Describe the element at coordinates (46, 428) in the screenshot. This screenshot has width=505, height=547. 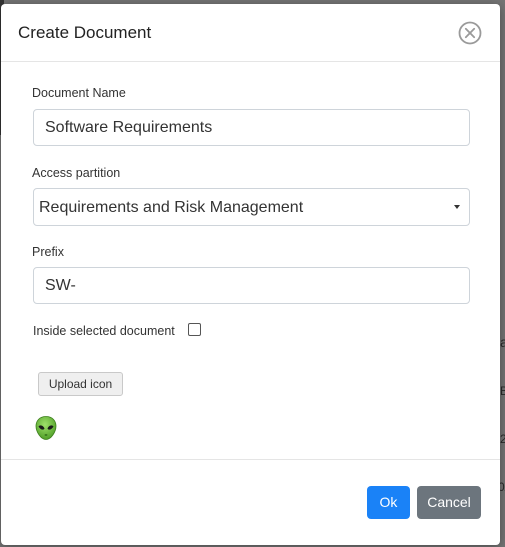
I see `alien-icon` at that location.